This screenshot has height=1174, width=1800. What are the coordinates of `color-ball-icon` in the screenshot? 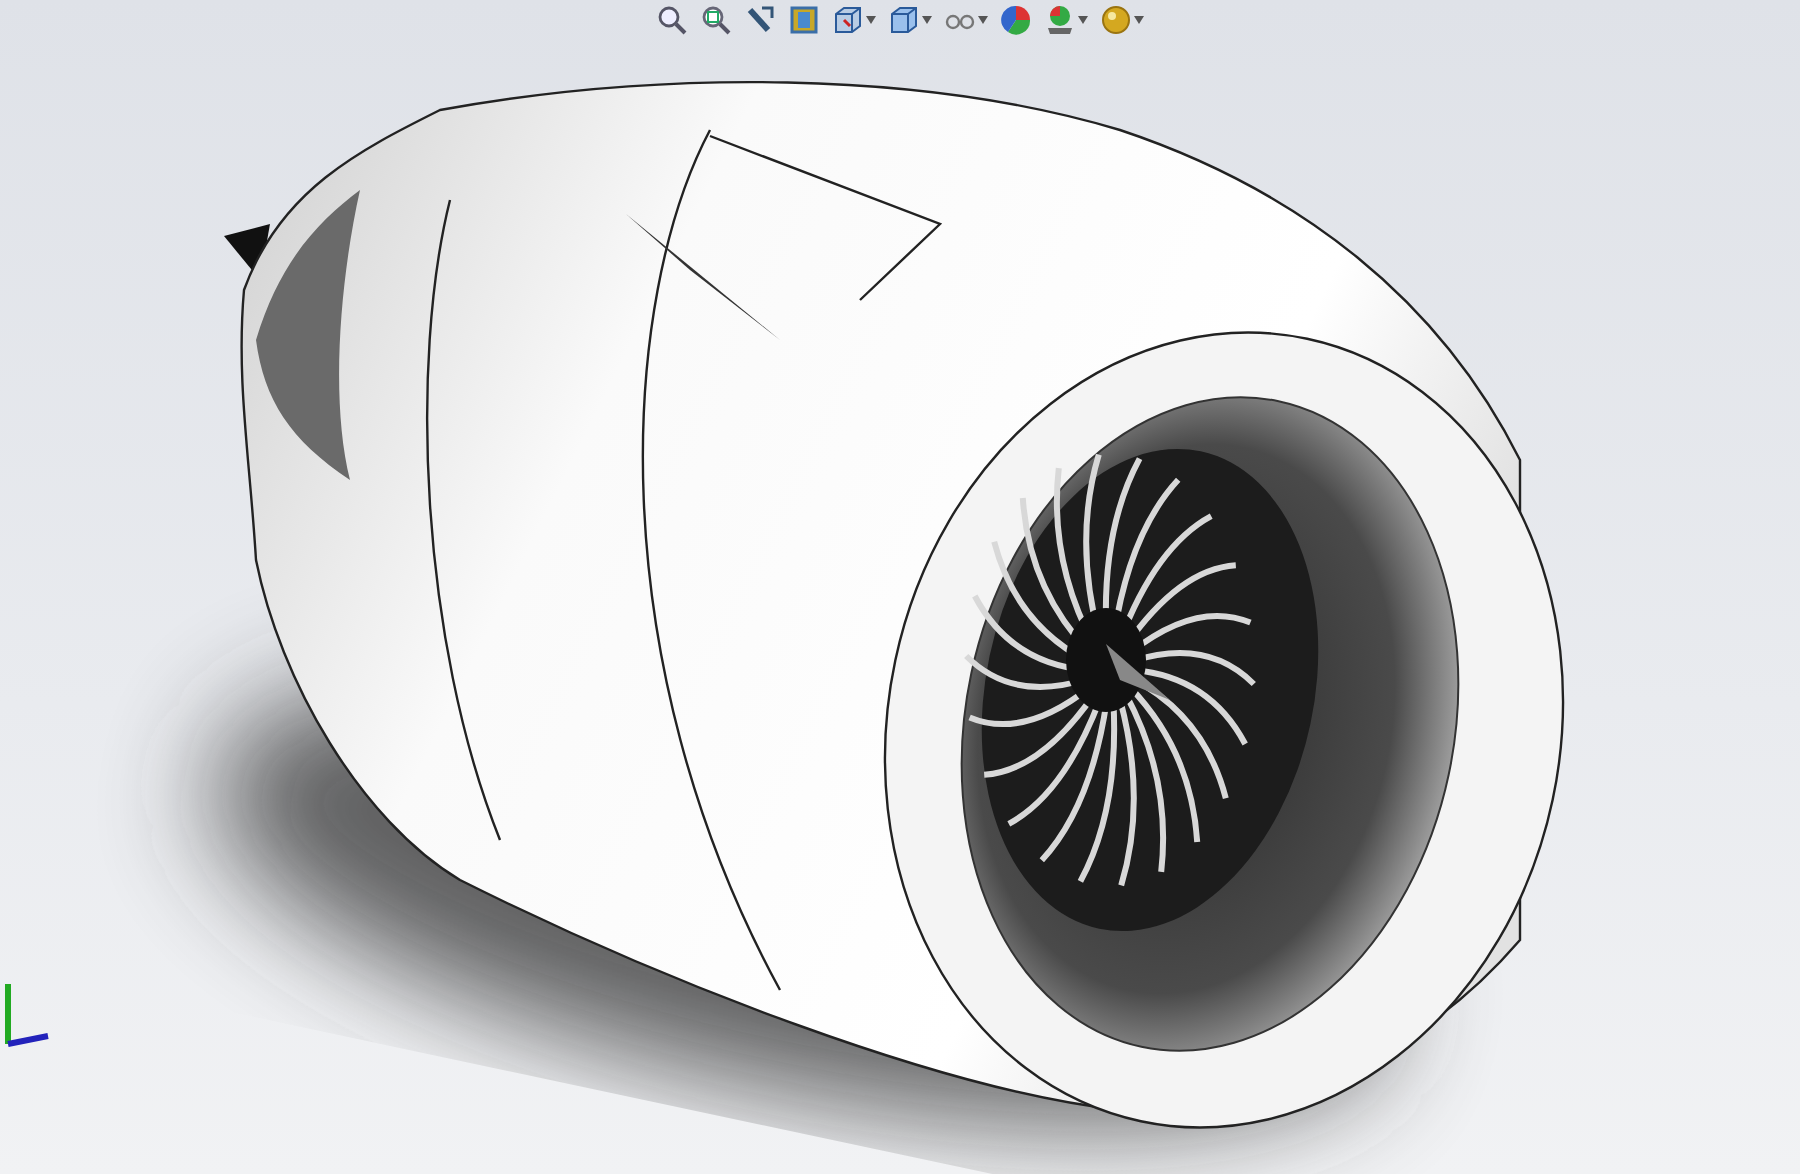 It's located at (1016, 20).